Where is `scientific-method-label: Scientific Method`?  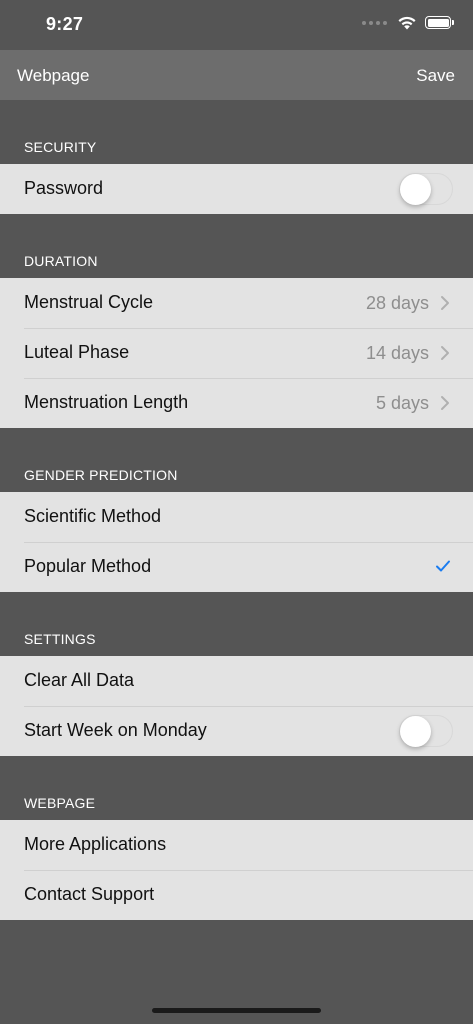 scientific-method-label: Scientific Method is located at coordinates (93, 516).